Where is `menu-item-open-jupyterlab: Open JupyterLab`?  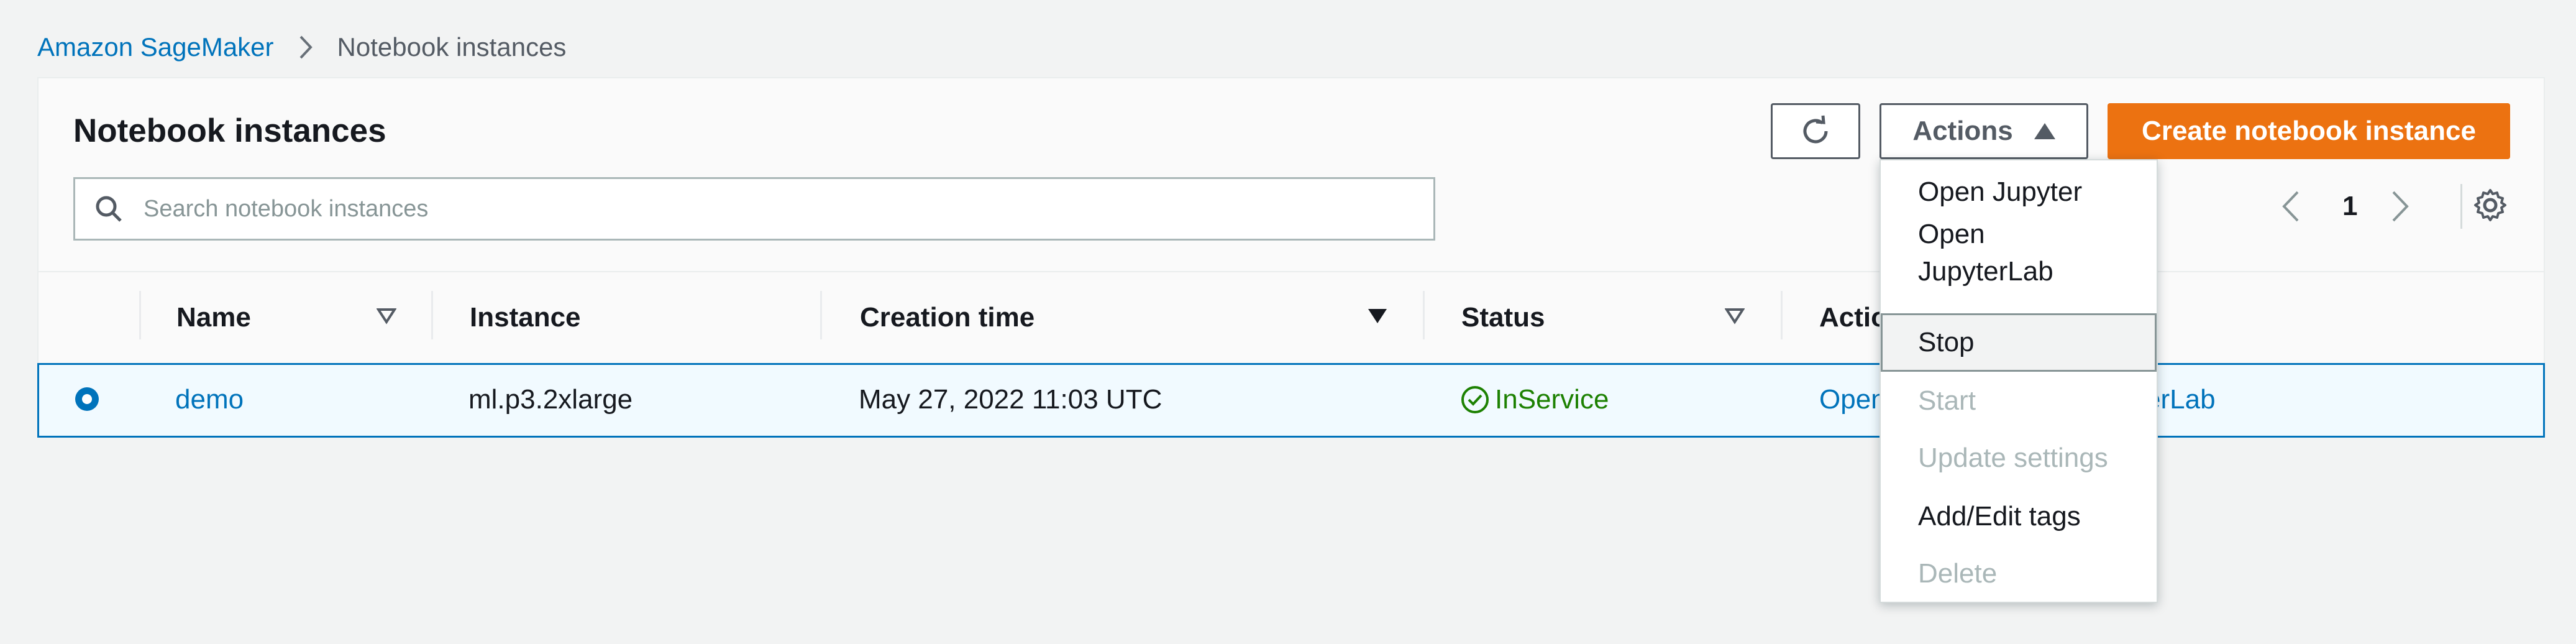 menu-item-open-jupyterlab: Open JupyterLab is located at coordinates (2019, 253).